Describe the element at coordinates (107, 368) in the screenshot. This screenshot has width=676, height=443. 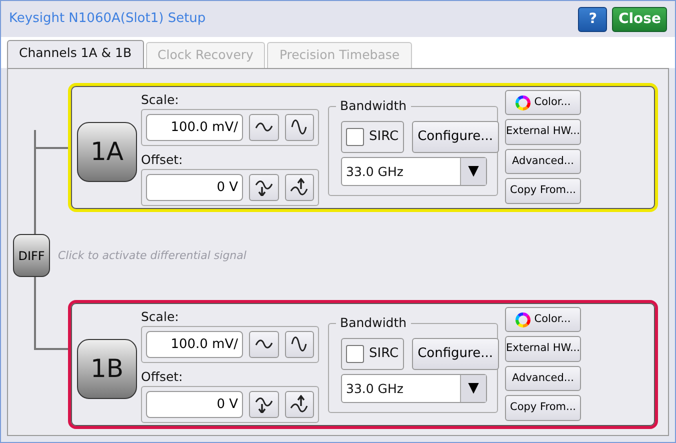
I see `channel-button: 1B` at that location.